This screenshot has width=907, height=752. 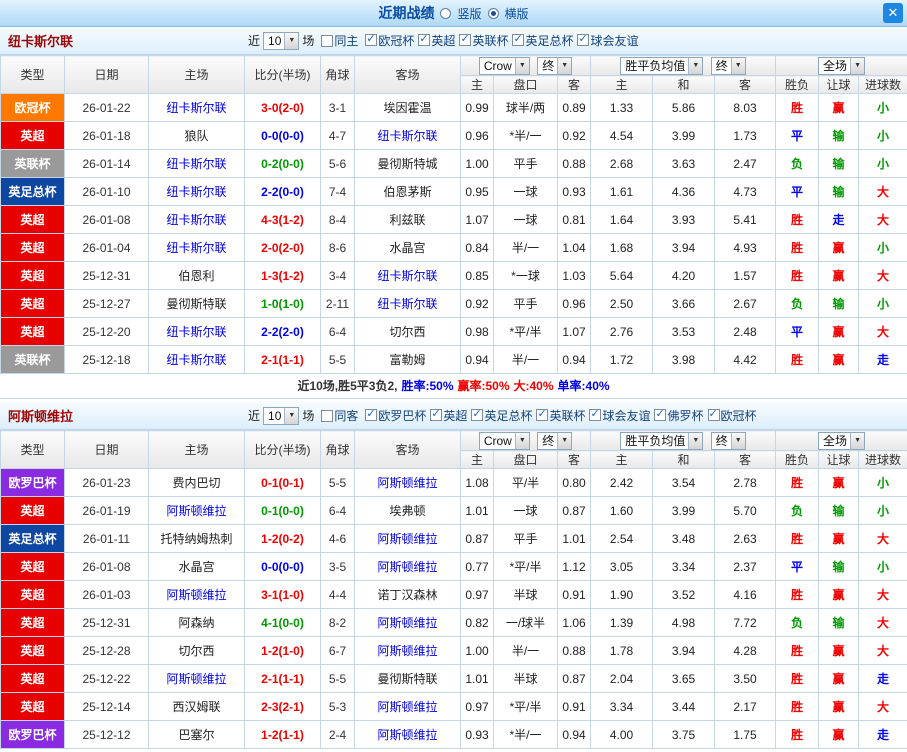 What do you see at coordinates (893, 13) in the screenshot?
I see `close-icon: ✕` at bounding box center [893, 13].